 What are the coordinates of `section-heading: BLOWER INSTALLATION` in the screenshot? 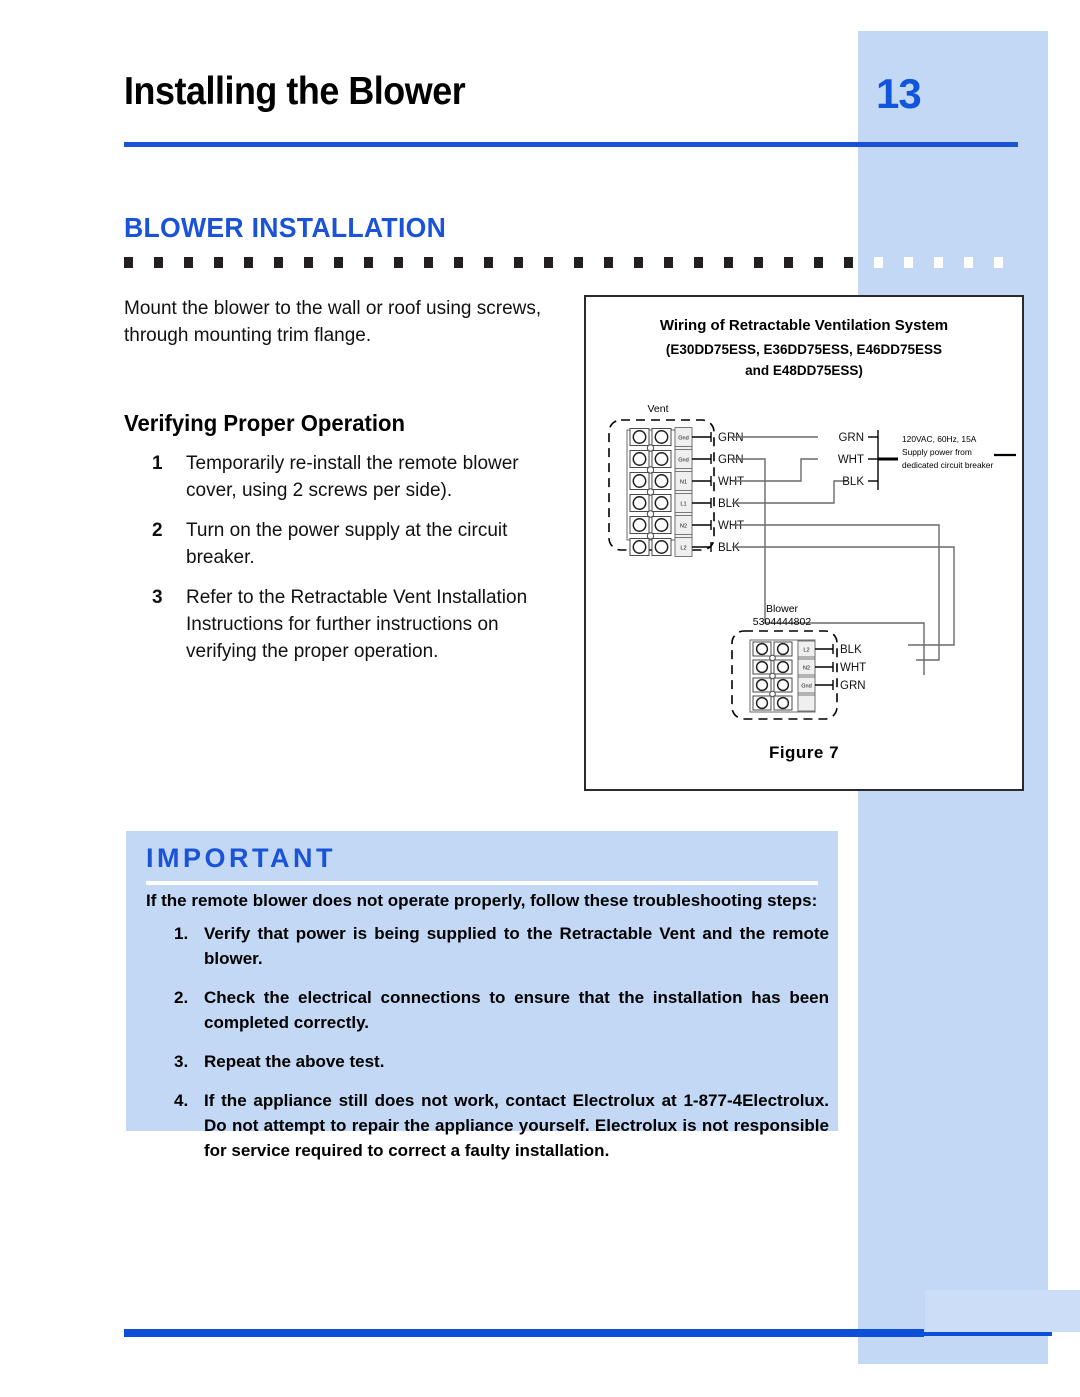 It's located at (285, 227).